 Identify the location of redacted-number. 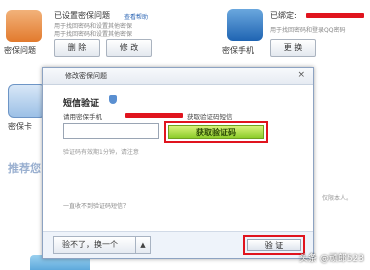
(154, 115).